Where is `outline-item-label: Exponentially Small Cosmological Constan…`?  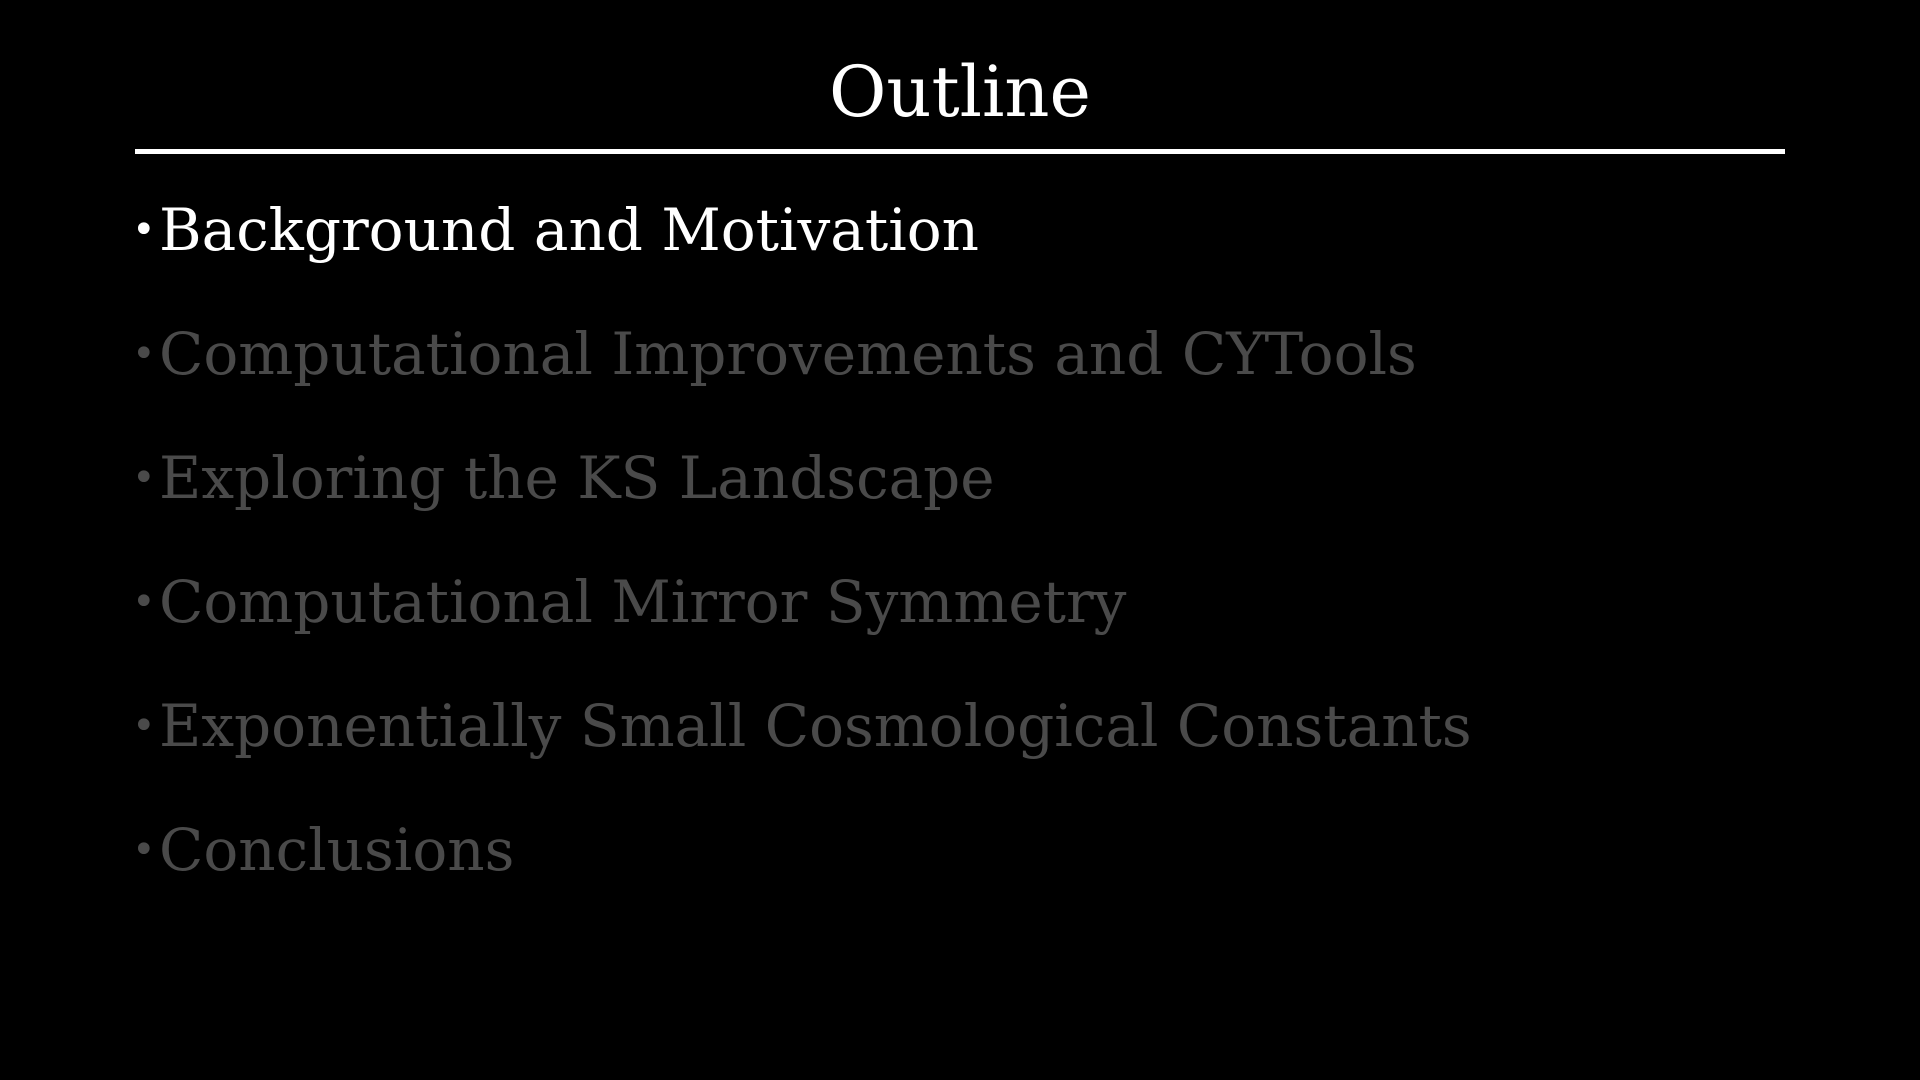 outline-item-label: Exponentially Small Cosmological Constan… is located at coordinates (815, 726).